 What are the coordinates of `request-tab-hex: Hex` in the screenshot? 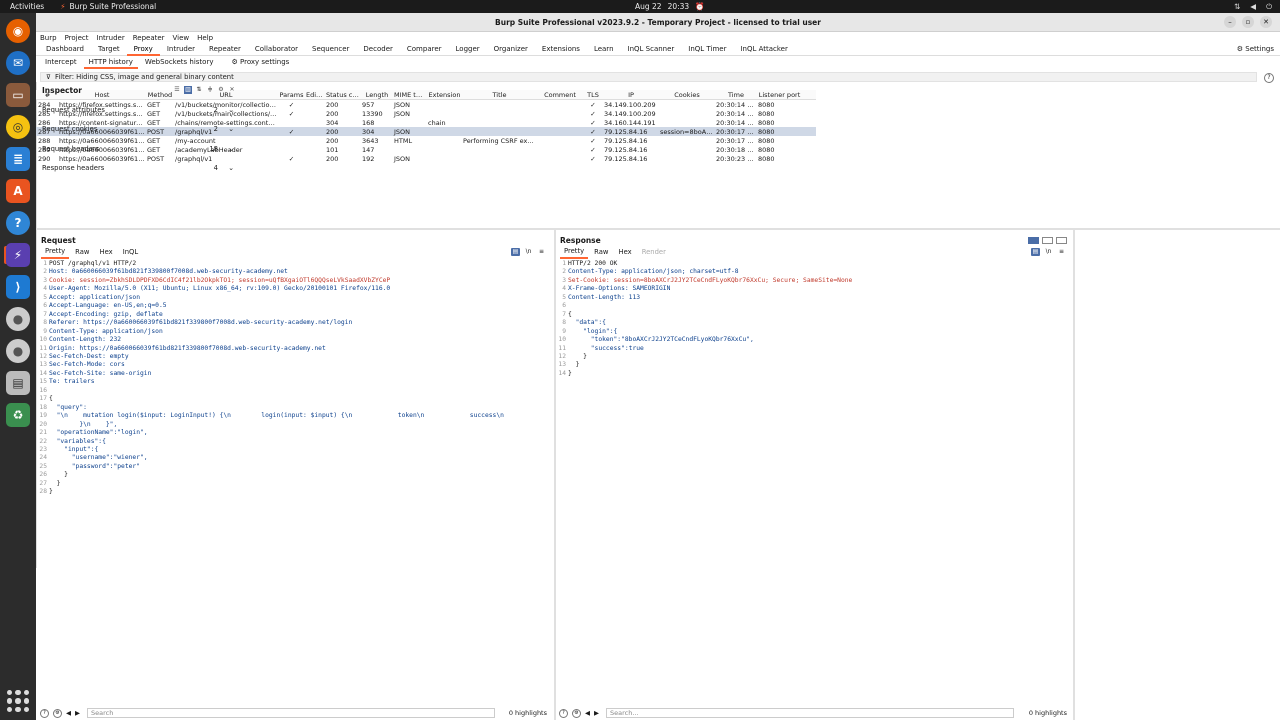 It's located at (105, 252).